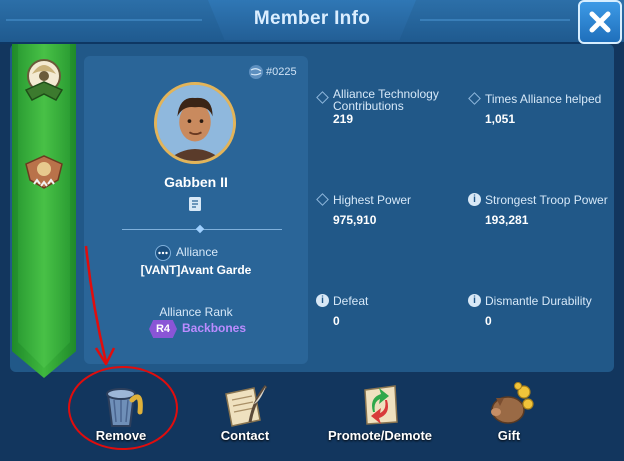 The height and width of the screenshot is (461, 624). What do you see at coordinates (351, 301) in the screenshot?
I see `stat-label-defeat: Defeat` at bounding box center [351, 301].